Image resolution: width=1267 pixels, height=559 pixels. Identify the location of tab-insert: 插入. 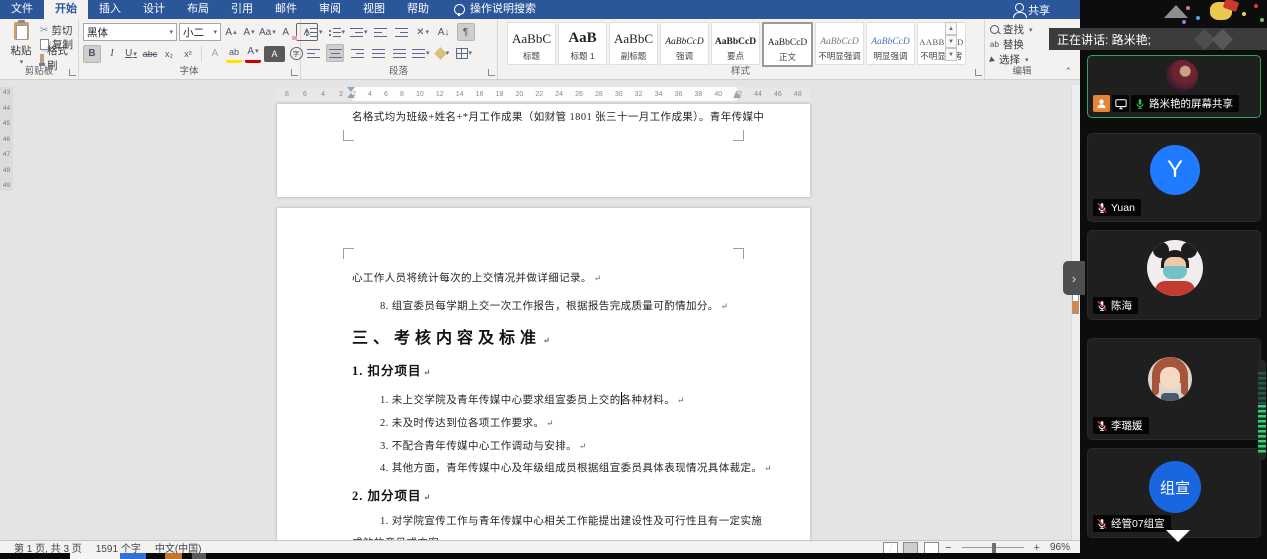
(110, 9).